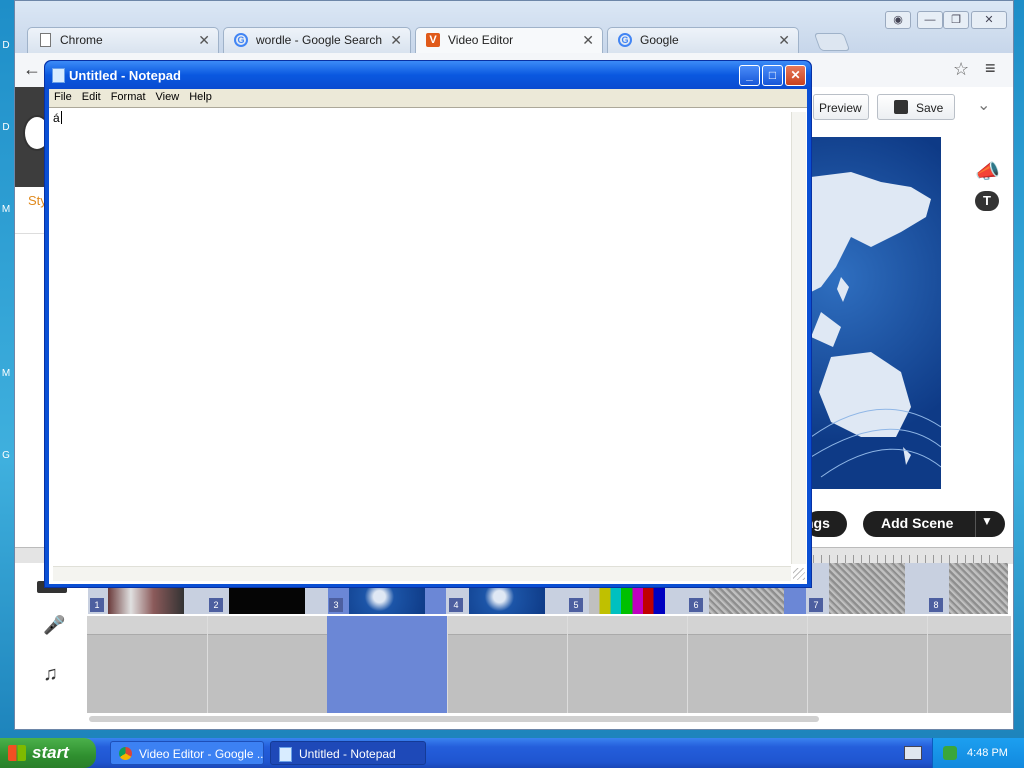 Image resolution: width=1024 pixels, height=768 pixels. I want to click on tab-label: Chrome, so click(81, 40).